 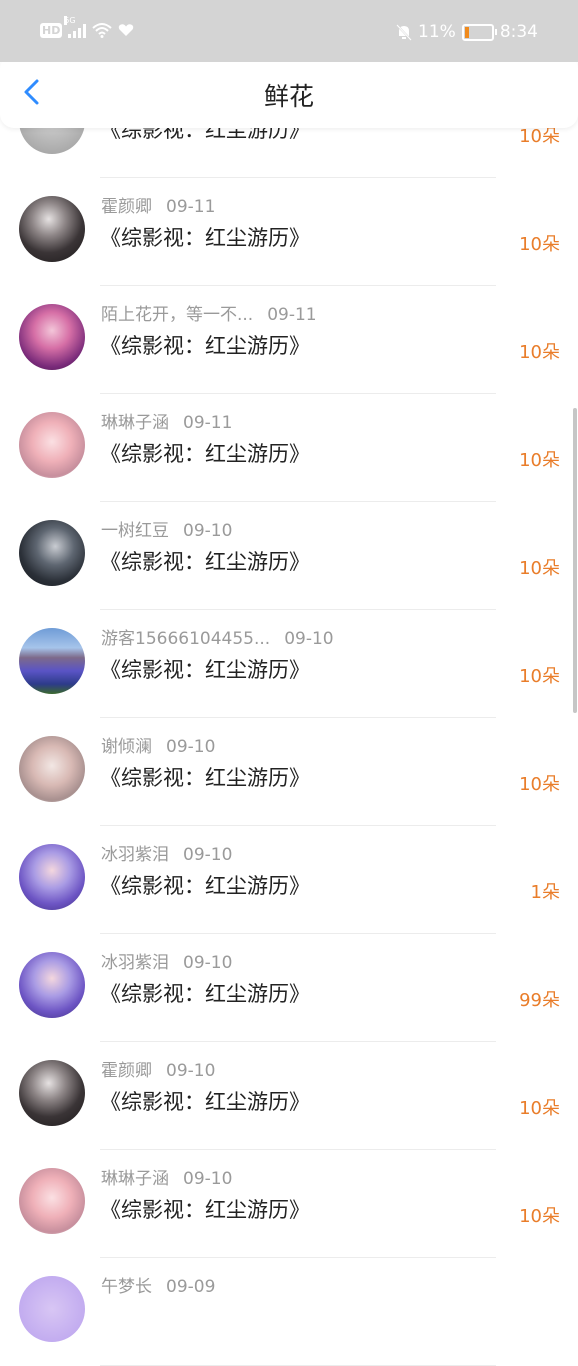 What do you see at coordinates (288, 96) in the screenshot?
I see `page-title: 鲜花` at bounding box center [288, 96].